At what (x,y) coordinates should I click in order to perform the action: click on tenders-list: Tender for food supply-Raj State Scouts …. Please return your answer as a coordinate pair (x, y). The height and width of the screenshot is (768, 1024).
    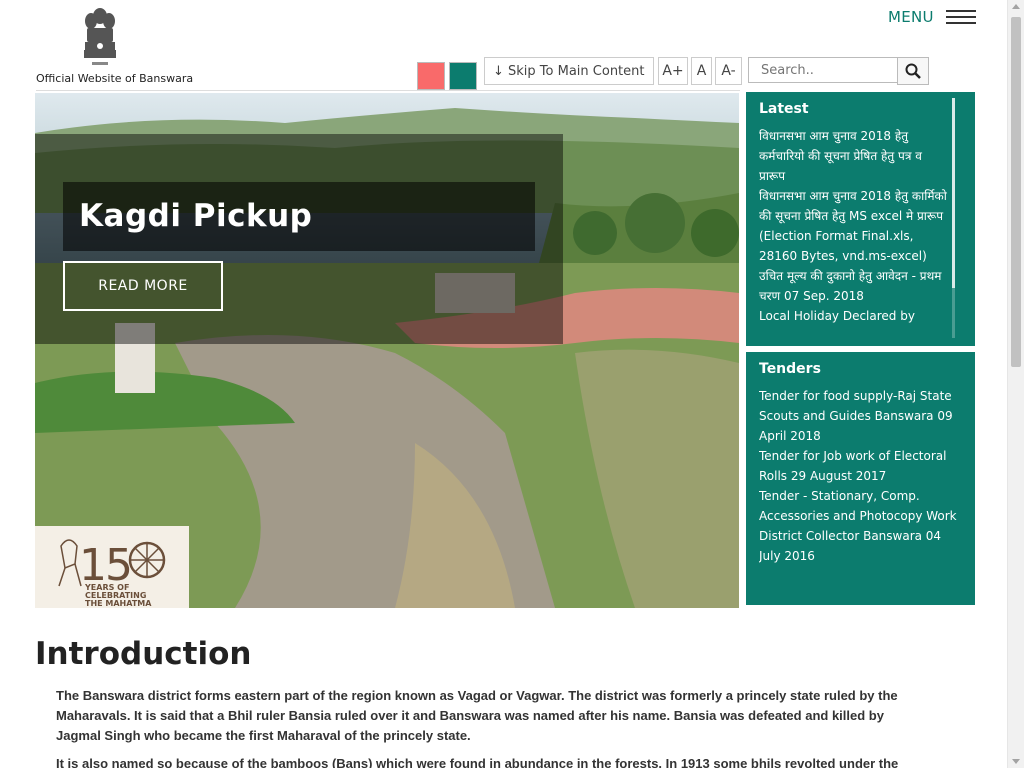
    Looking at the image, I should click on (861, 476).